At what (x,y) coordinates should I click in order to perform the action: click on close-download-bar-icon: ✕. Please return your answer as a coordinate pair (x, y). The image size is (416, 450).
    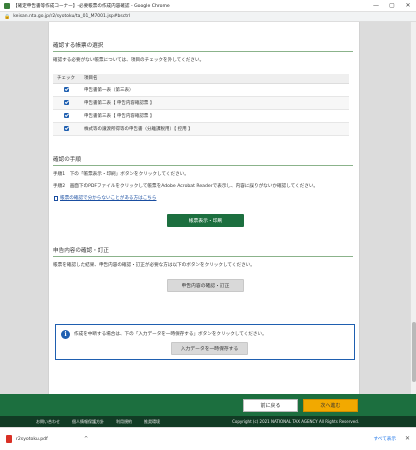
    Looking at the image, I should click on (407, 438).